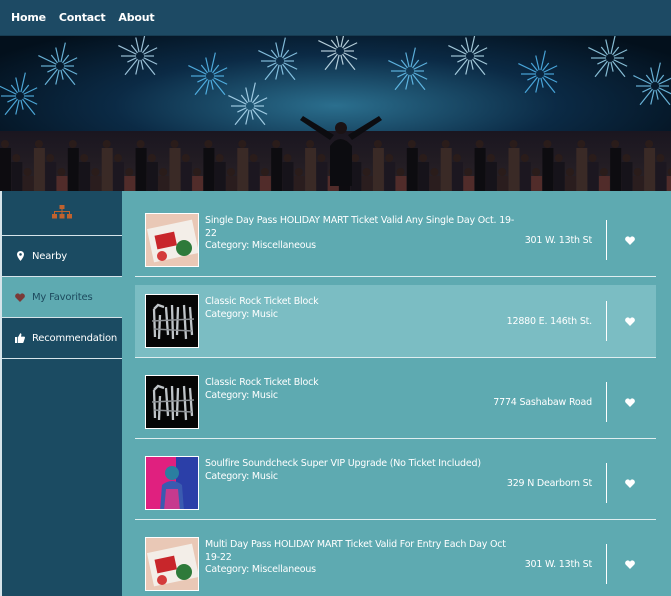  I want to click on sidebar-item-label: Nearby, so click(49, 256).